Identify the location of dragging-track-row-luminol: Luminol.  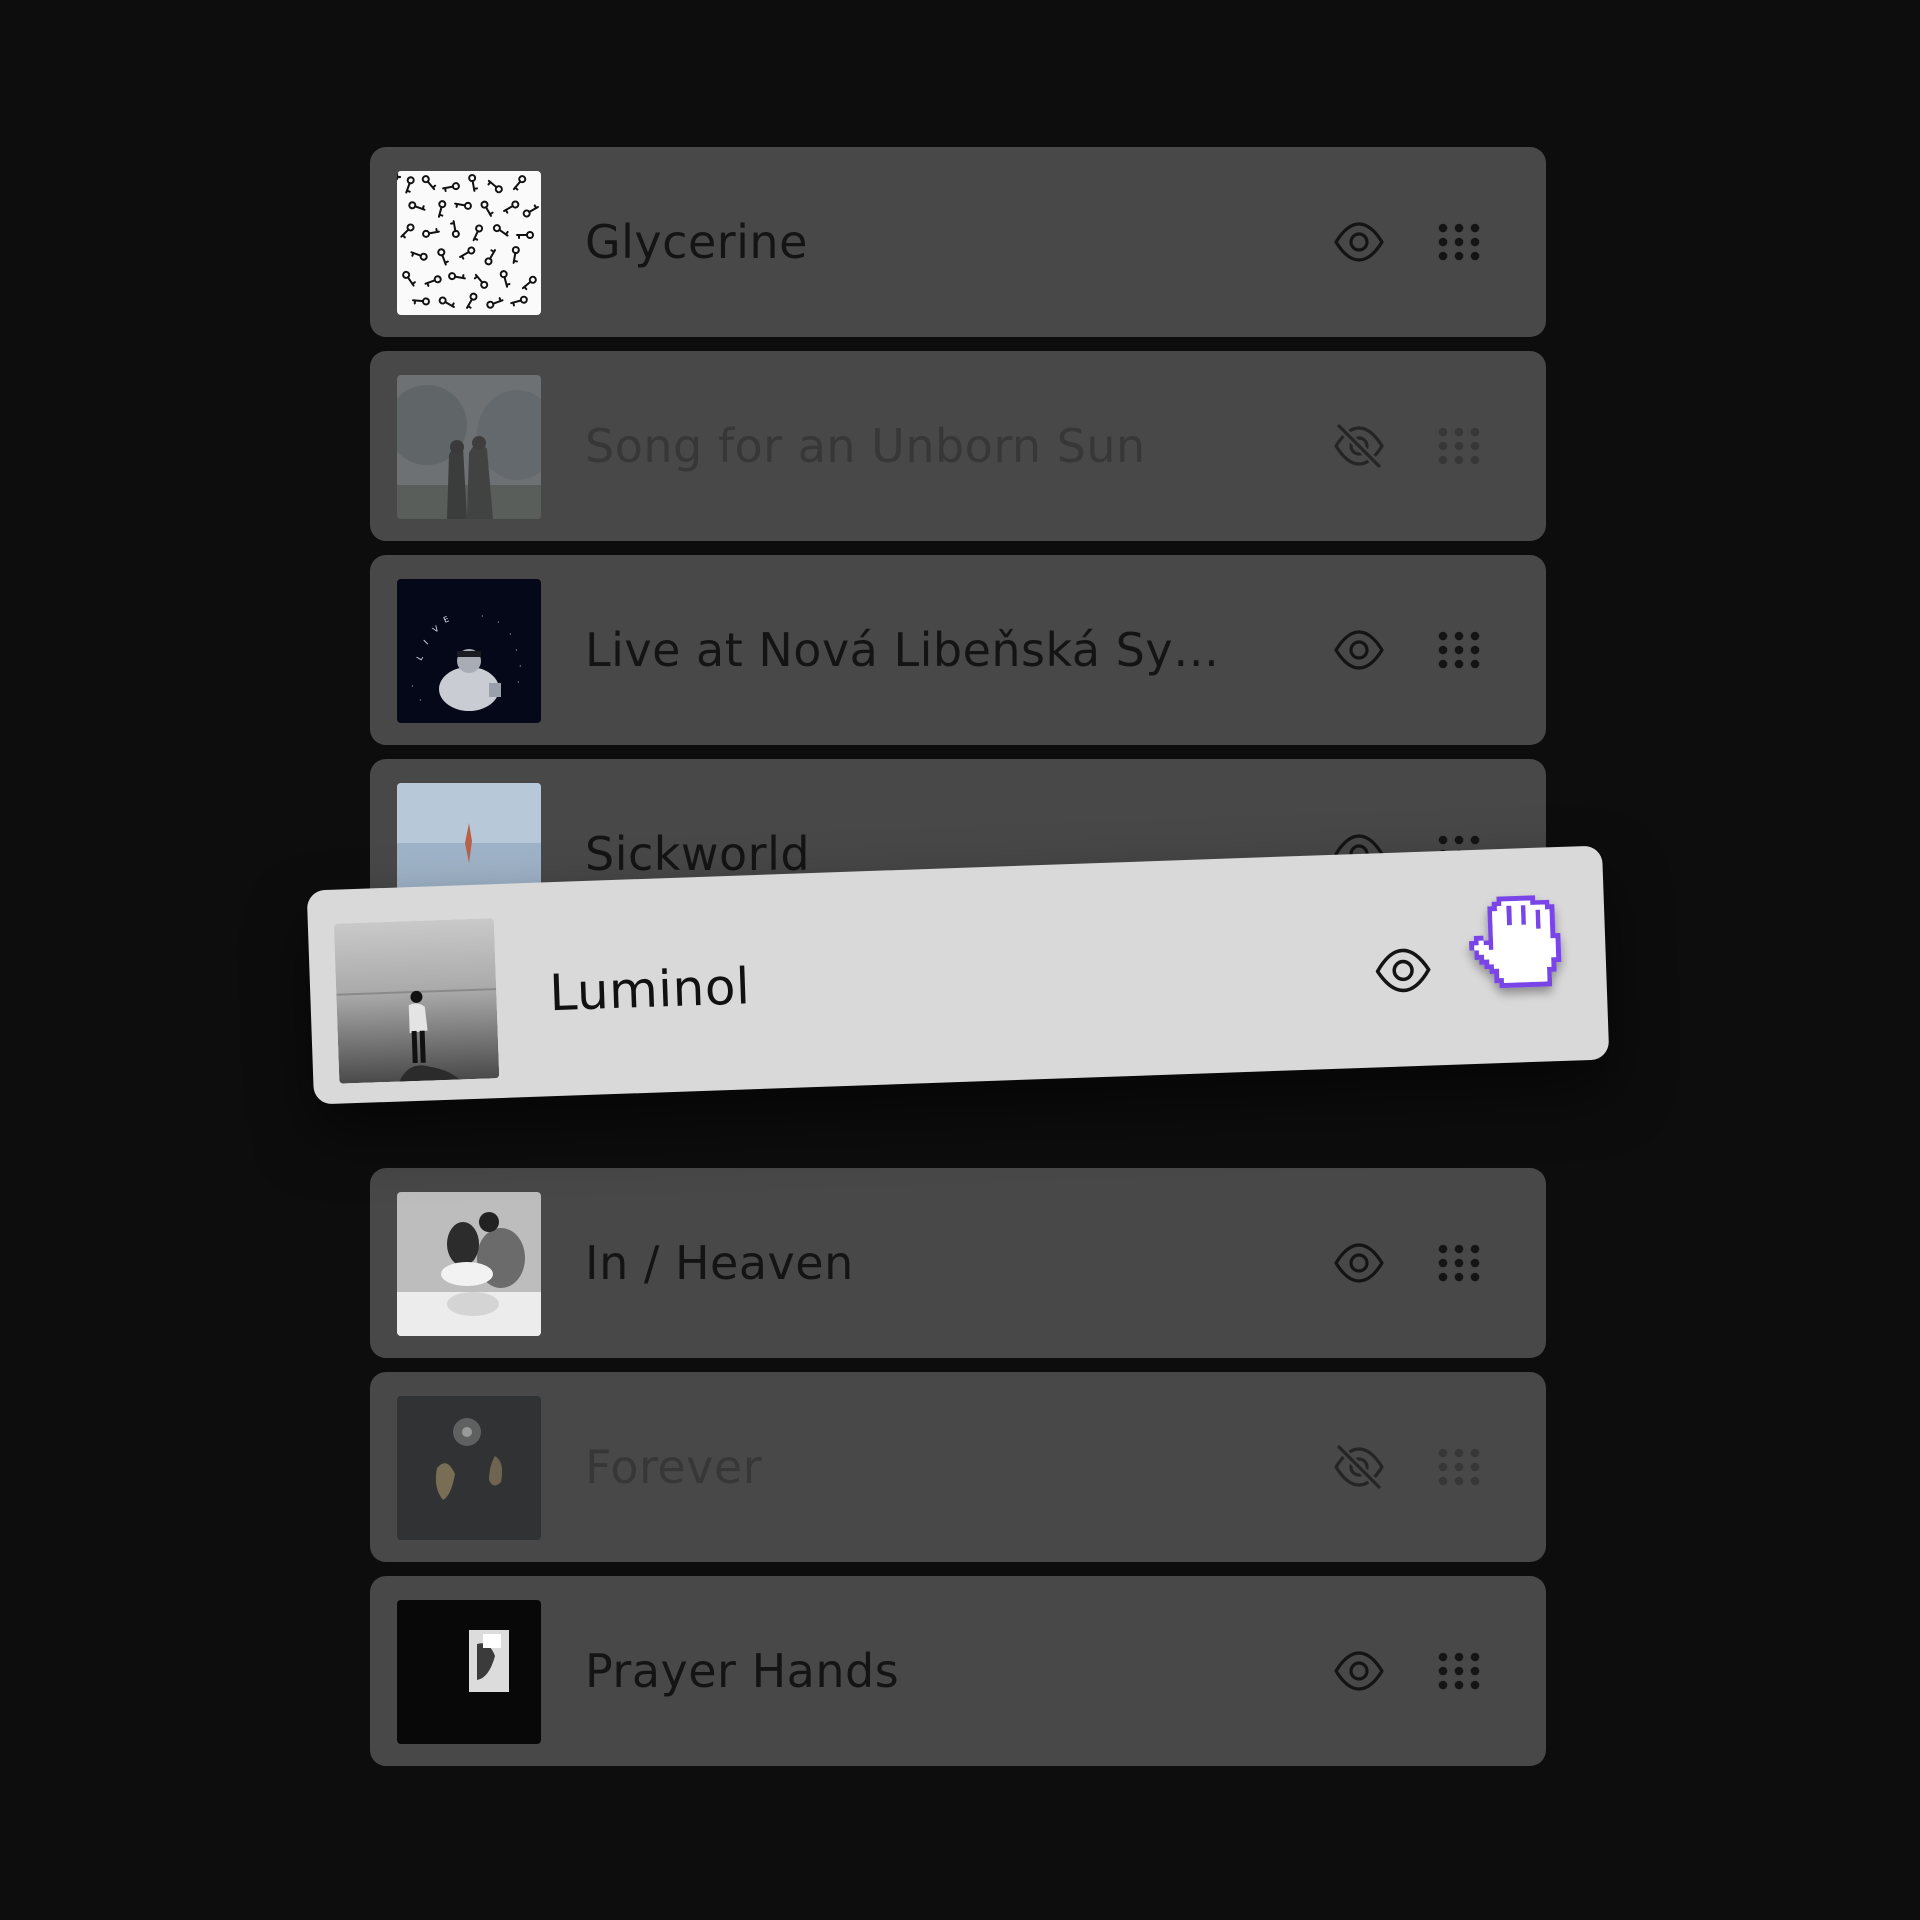
(958, 975).